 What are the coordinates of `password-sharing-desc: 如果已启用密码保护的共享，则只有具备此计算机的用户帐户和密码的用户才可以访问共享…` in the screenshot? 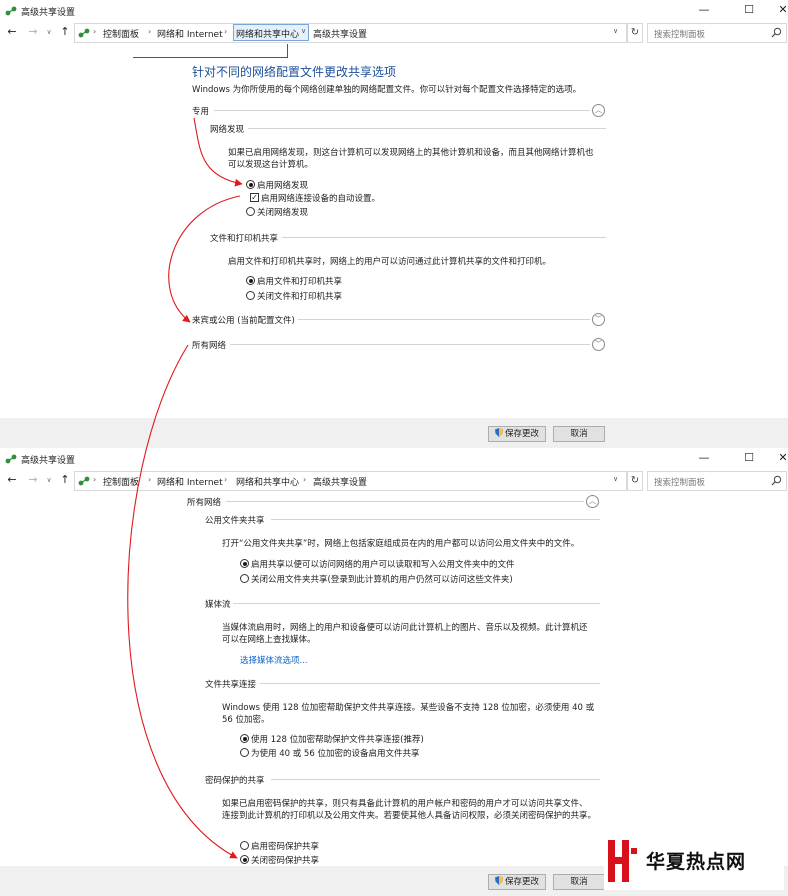 It's located at (405, 804).